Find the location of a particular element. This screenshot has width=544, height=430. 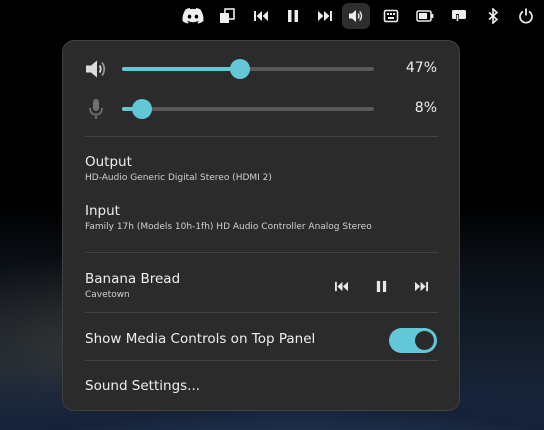

media-pause-button is located at coordinates (381, 286).